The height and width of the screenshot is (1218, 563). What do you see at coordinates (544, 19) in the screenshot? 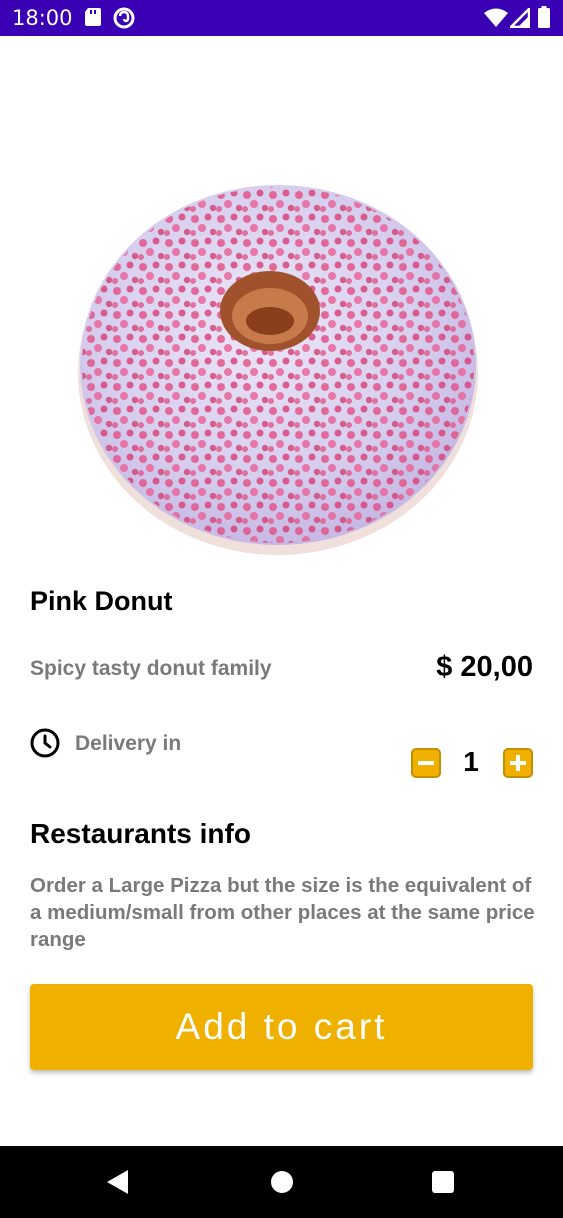
I see `battery-icon` at bounding box center [544, 19].